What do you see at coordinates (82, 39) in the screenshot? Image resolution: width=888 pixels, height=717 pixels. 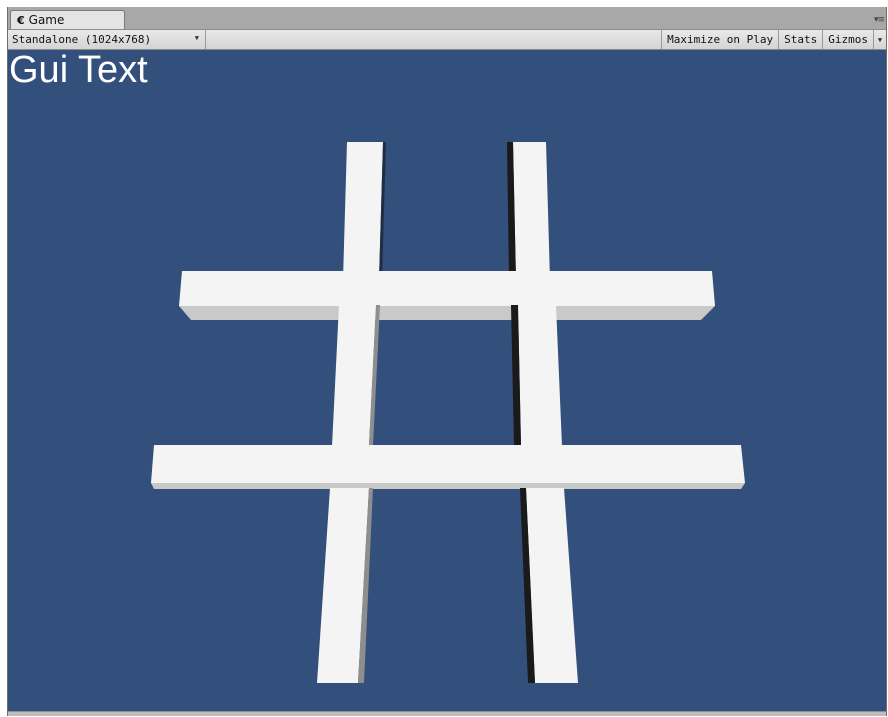 I see `aspect-dropdown-value: Standalone (1024x768)` at bounding box center [82, 39].